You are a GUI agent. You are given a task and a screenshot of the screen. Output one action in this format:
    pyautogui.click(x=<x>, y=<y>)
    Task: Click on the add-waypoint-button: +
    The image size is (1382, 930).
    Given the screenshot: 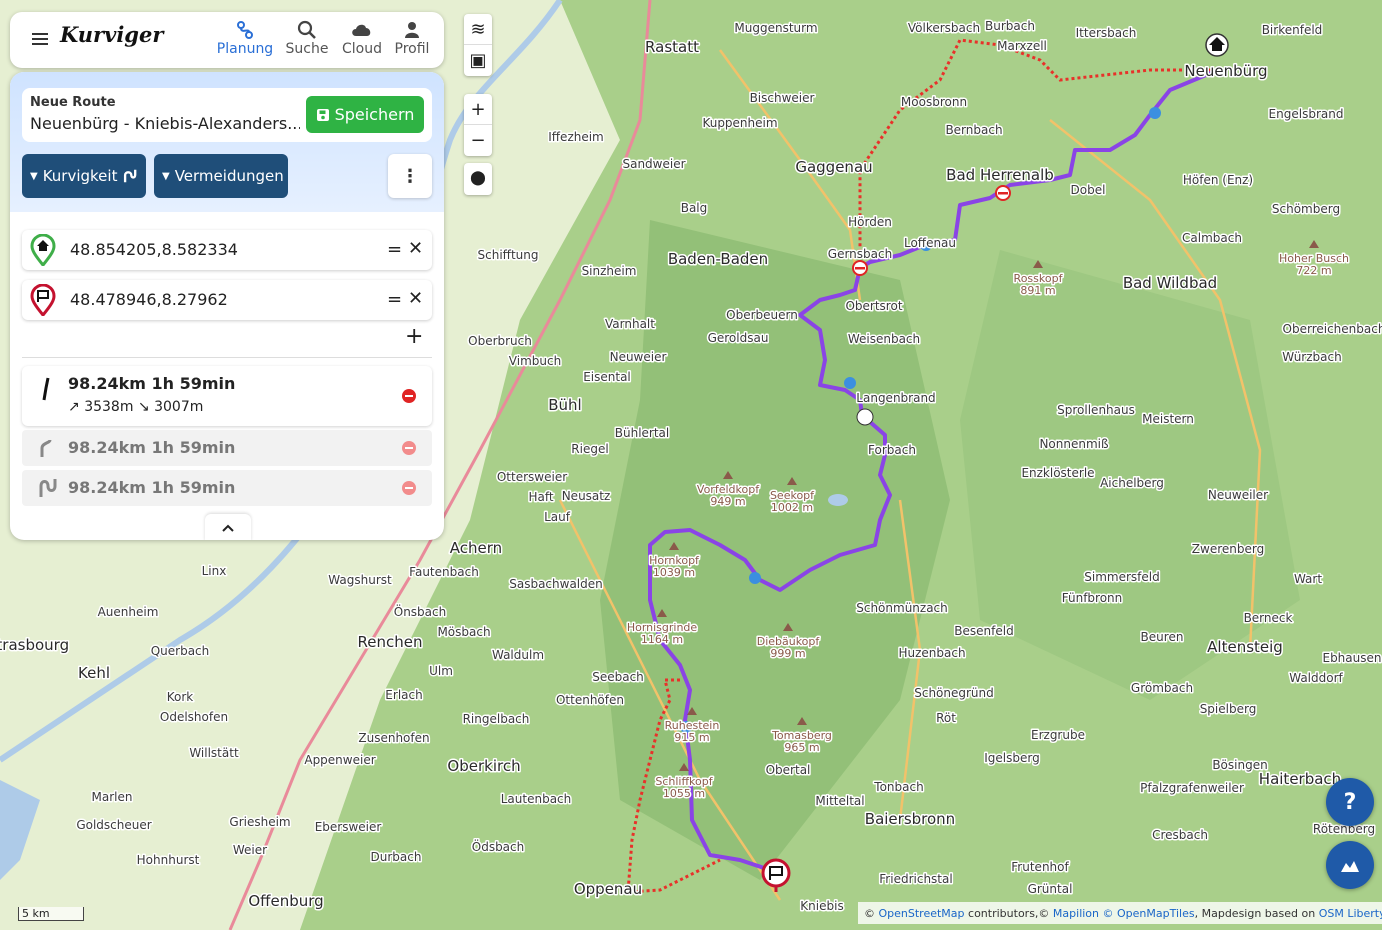 What is the action you would take?
    pyautogui.click(x=414, y=336)
    